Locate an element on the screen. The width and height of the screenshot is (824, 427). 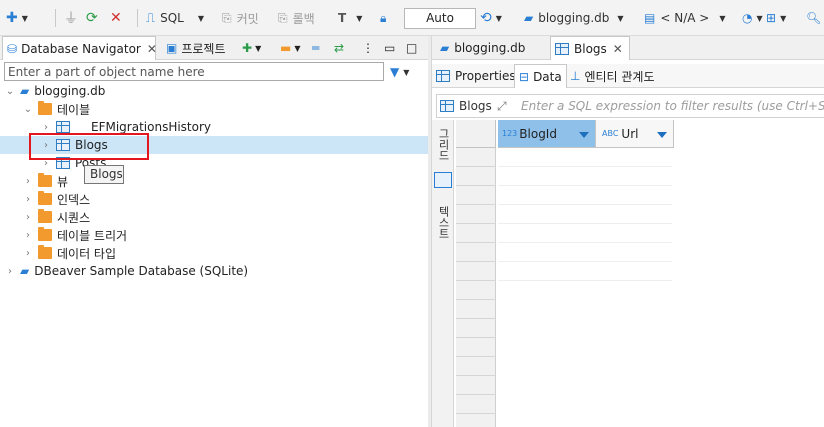
active-datasource-selector: ▰ blogging.db ▼ is located at coordinates (574, 18).